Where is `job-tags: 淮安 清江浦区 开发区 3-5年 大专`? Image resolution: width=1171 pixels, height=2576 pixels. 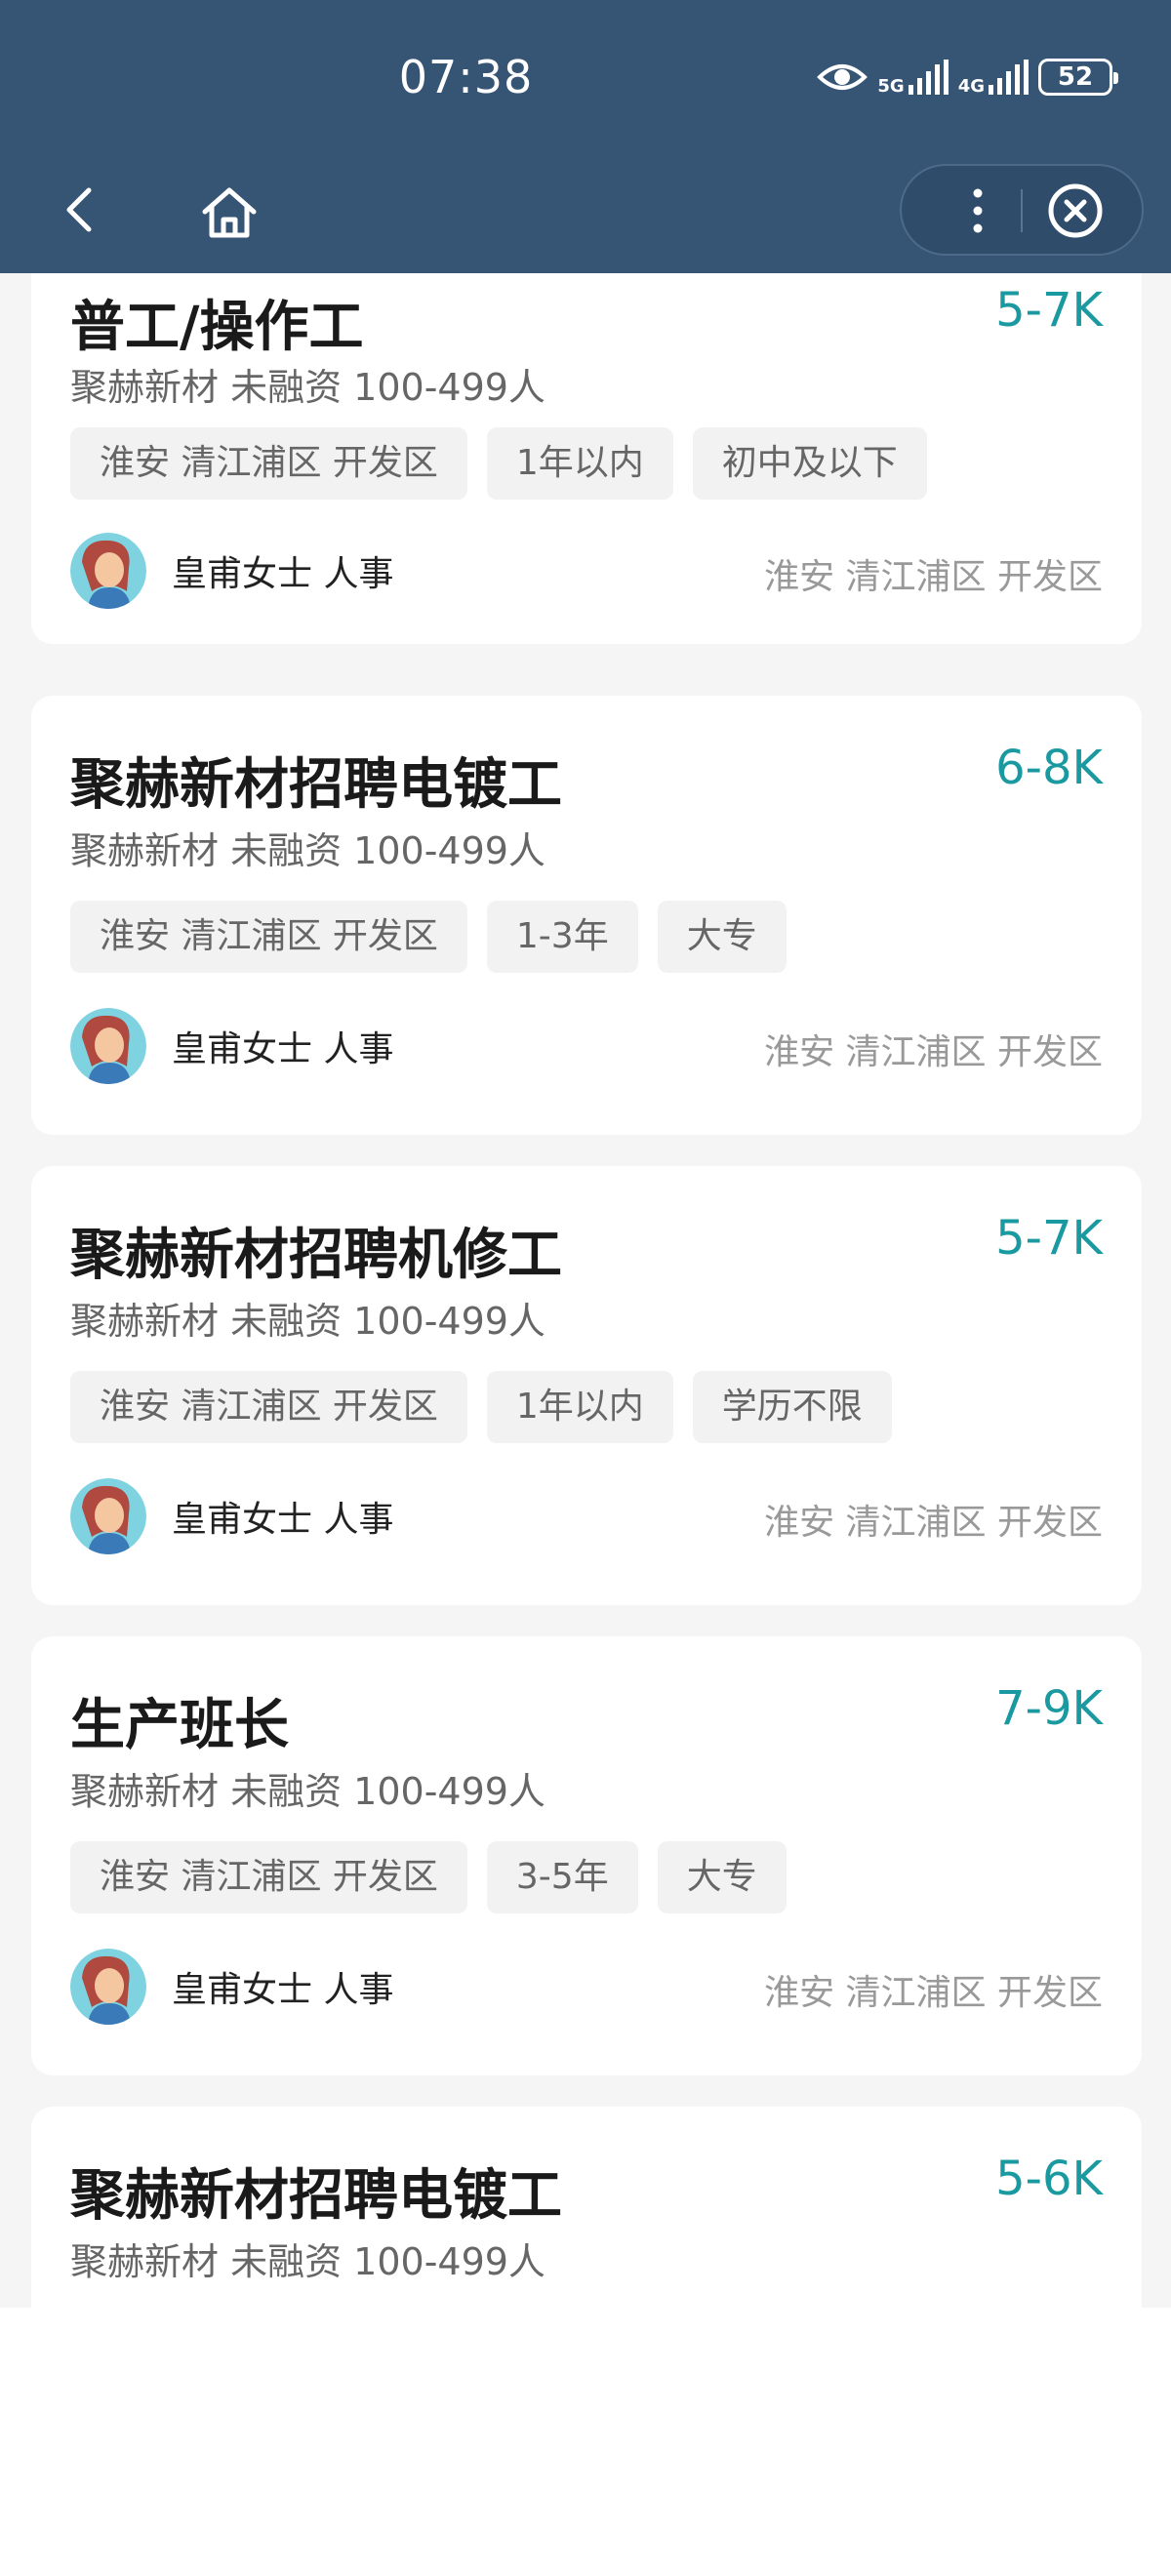
job-tags: 淮安 清江浦区 开发区 3-5年 大专 is located at coordinates (428, 1877).